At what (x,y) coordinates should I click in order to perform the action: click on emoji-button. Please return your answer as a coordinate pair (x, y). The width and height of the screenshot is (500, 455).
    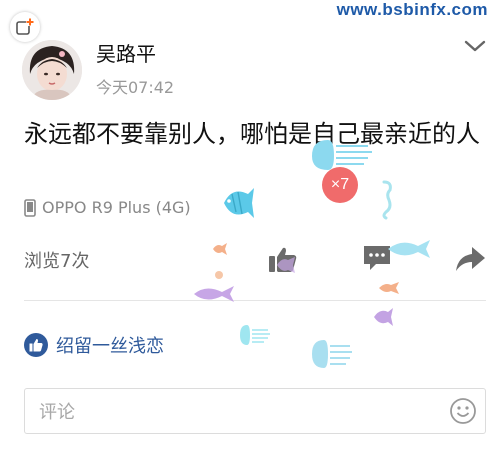
    Looking at the image, I should click on (463, 413).